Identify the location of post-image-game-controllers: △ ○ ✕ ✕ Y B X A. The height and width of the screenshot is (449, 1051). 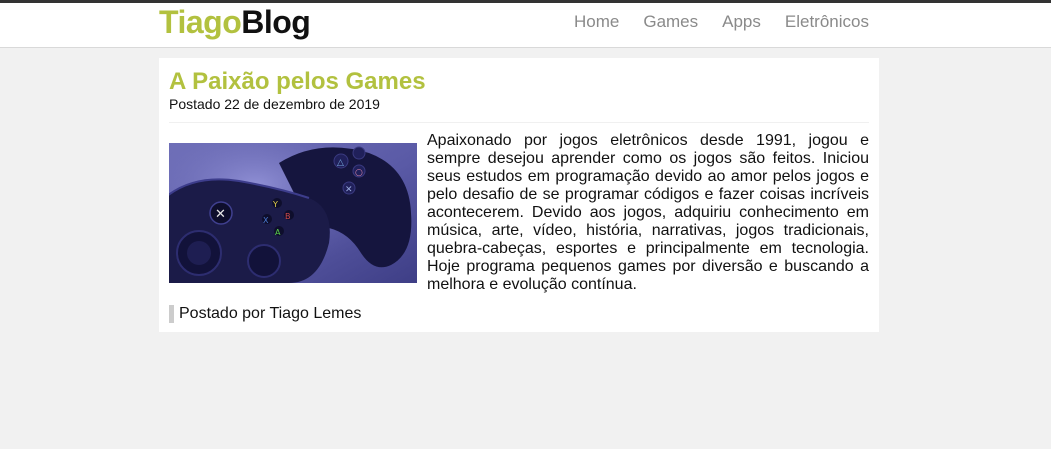
(293, 213).